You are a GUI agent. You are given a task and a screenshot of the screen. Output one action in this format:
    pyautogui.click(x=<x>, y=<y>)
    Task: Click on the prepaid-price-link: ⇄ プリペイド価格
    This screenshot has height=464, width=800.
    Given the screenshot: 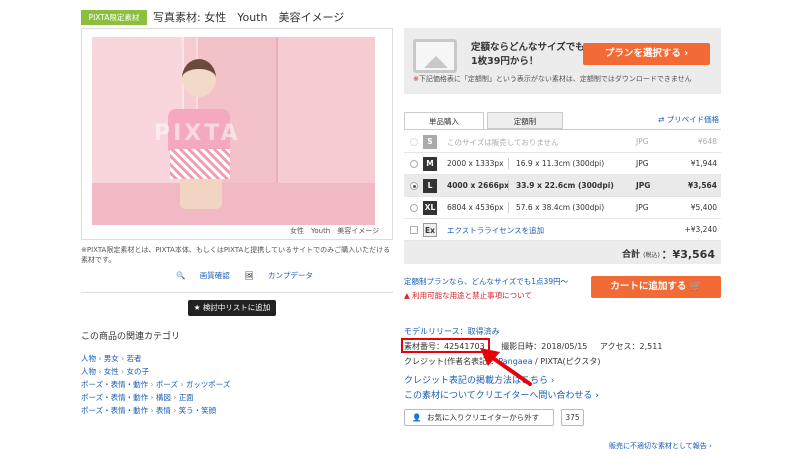 What is the action you would take?
    pyautogui.click(x=688, y=119)
    